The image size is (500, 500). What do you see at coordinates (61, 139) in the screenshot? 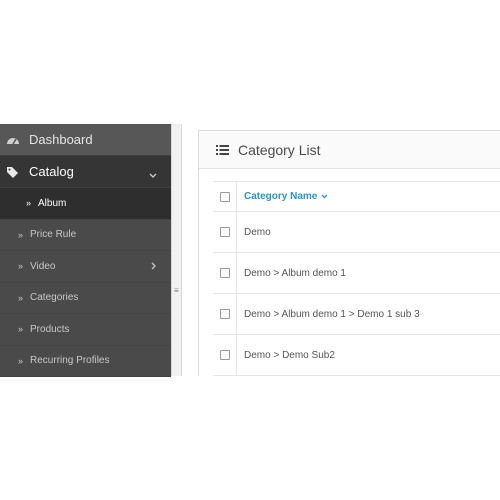
I see `sidebar-item-label: Dashboard` at bounding box center [61, 139].